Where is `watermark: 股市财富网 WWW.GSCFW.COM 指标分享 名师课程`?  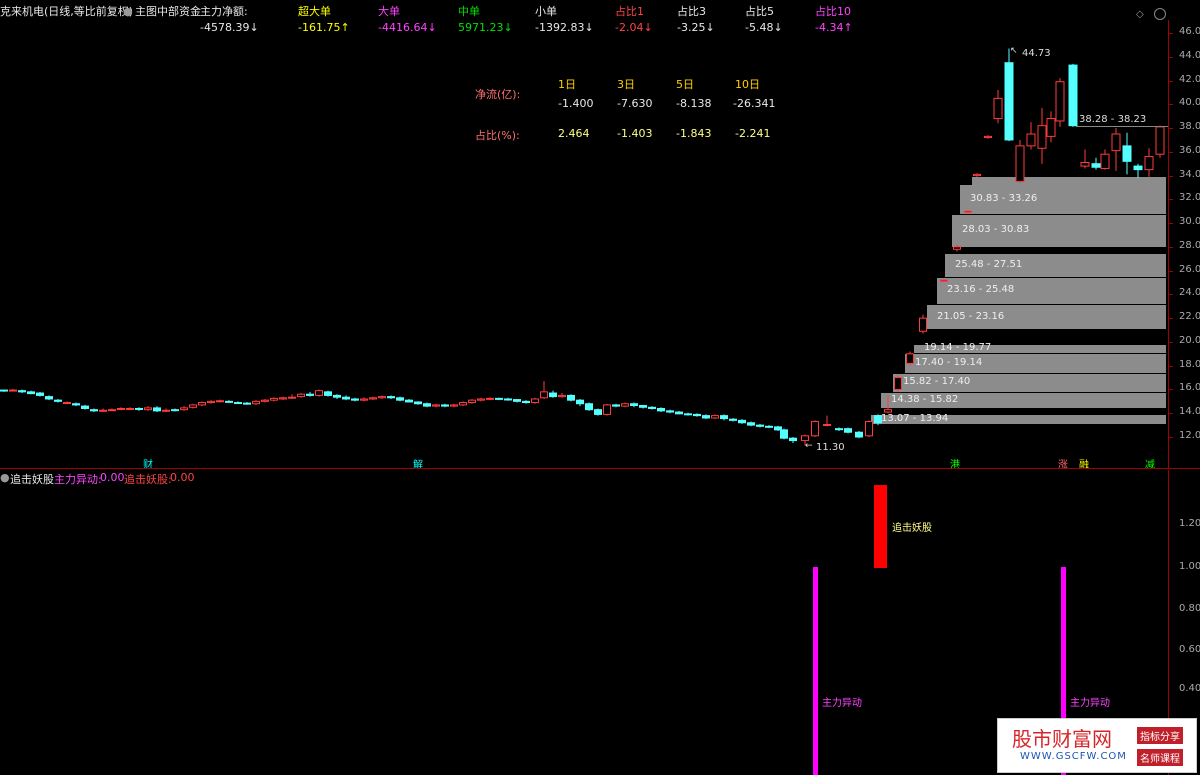 watermark: 股市财富网 WWW.GSCFW.COM 指标分享 名师课程 is located at coordinates (1097, 745).